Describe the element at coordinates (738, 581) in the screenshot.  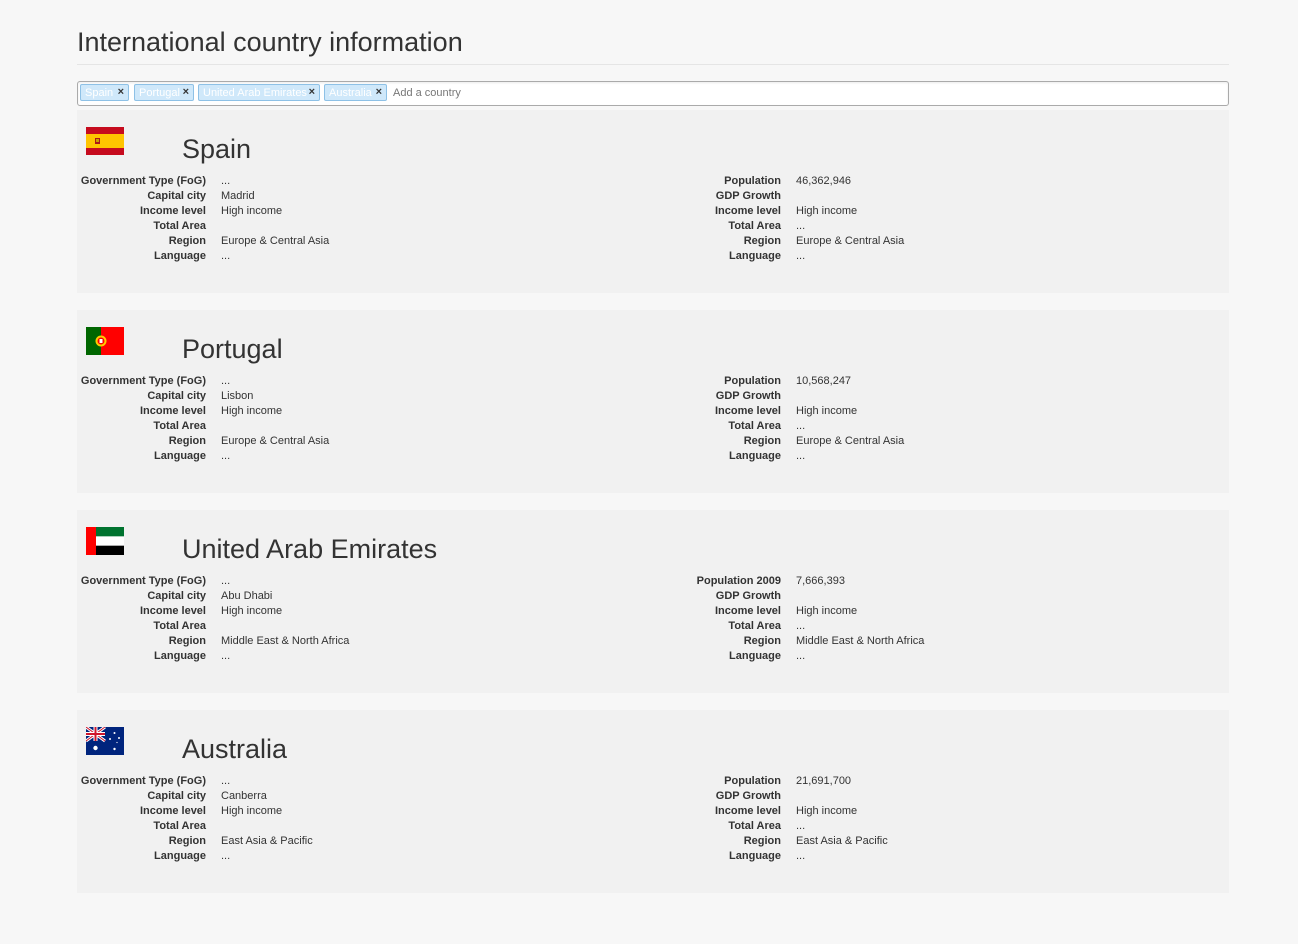
I see `label-population: Population 2009` at that location.